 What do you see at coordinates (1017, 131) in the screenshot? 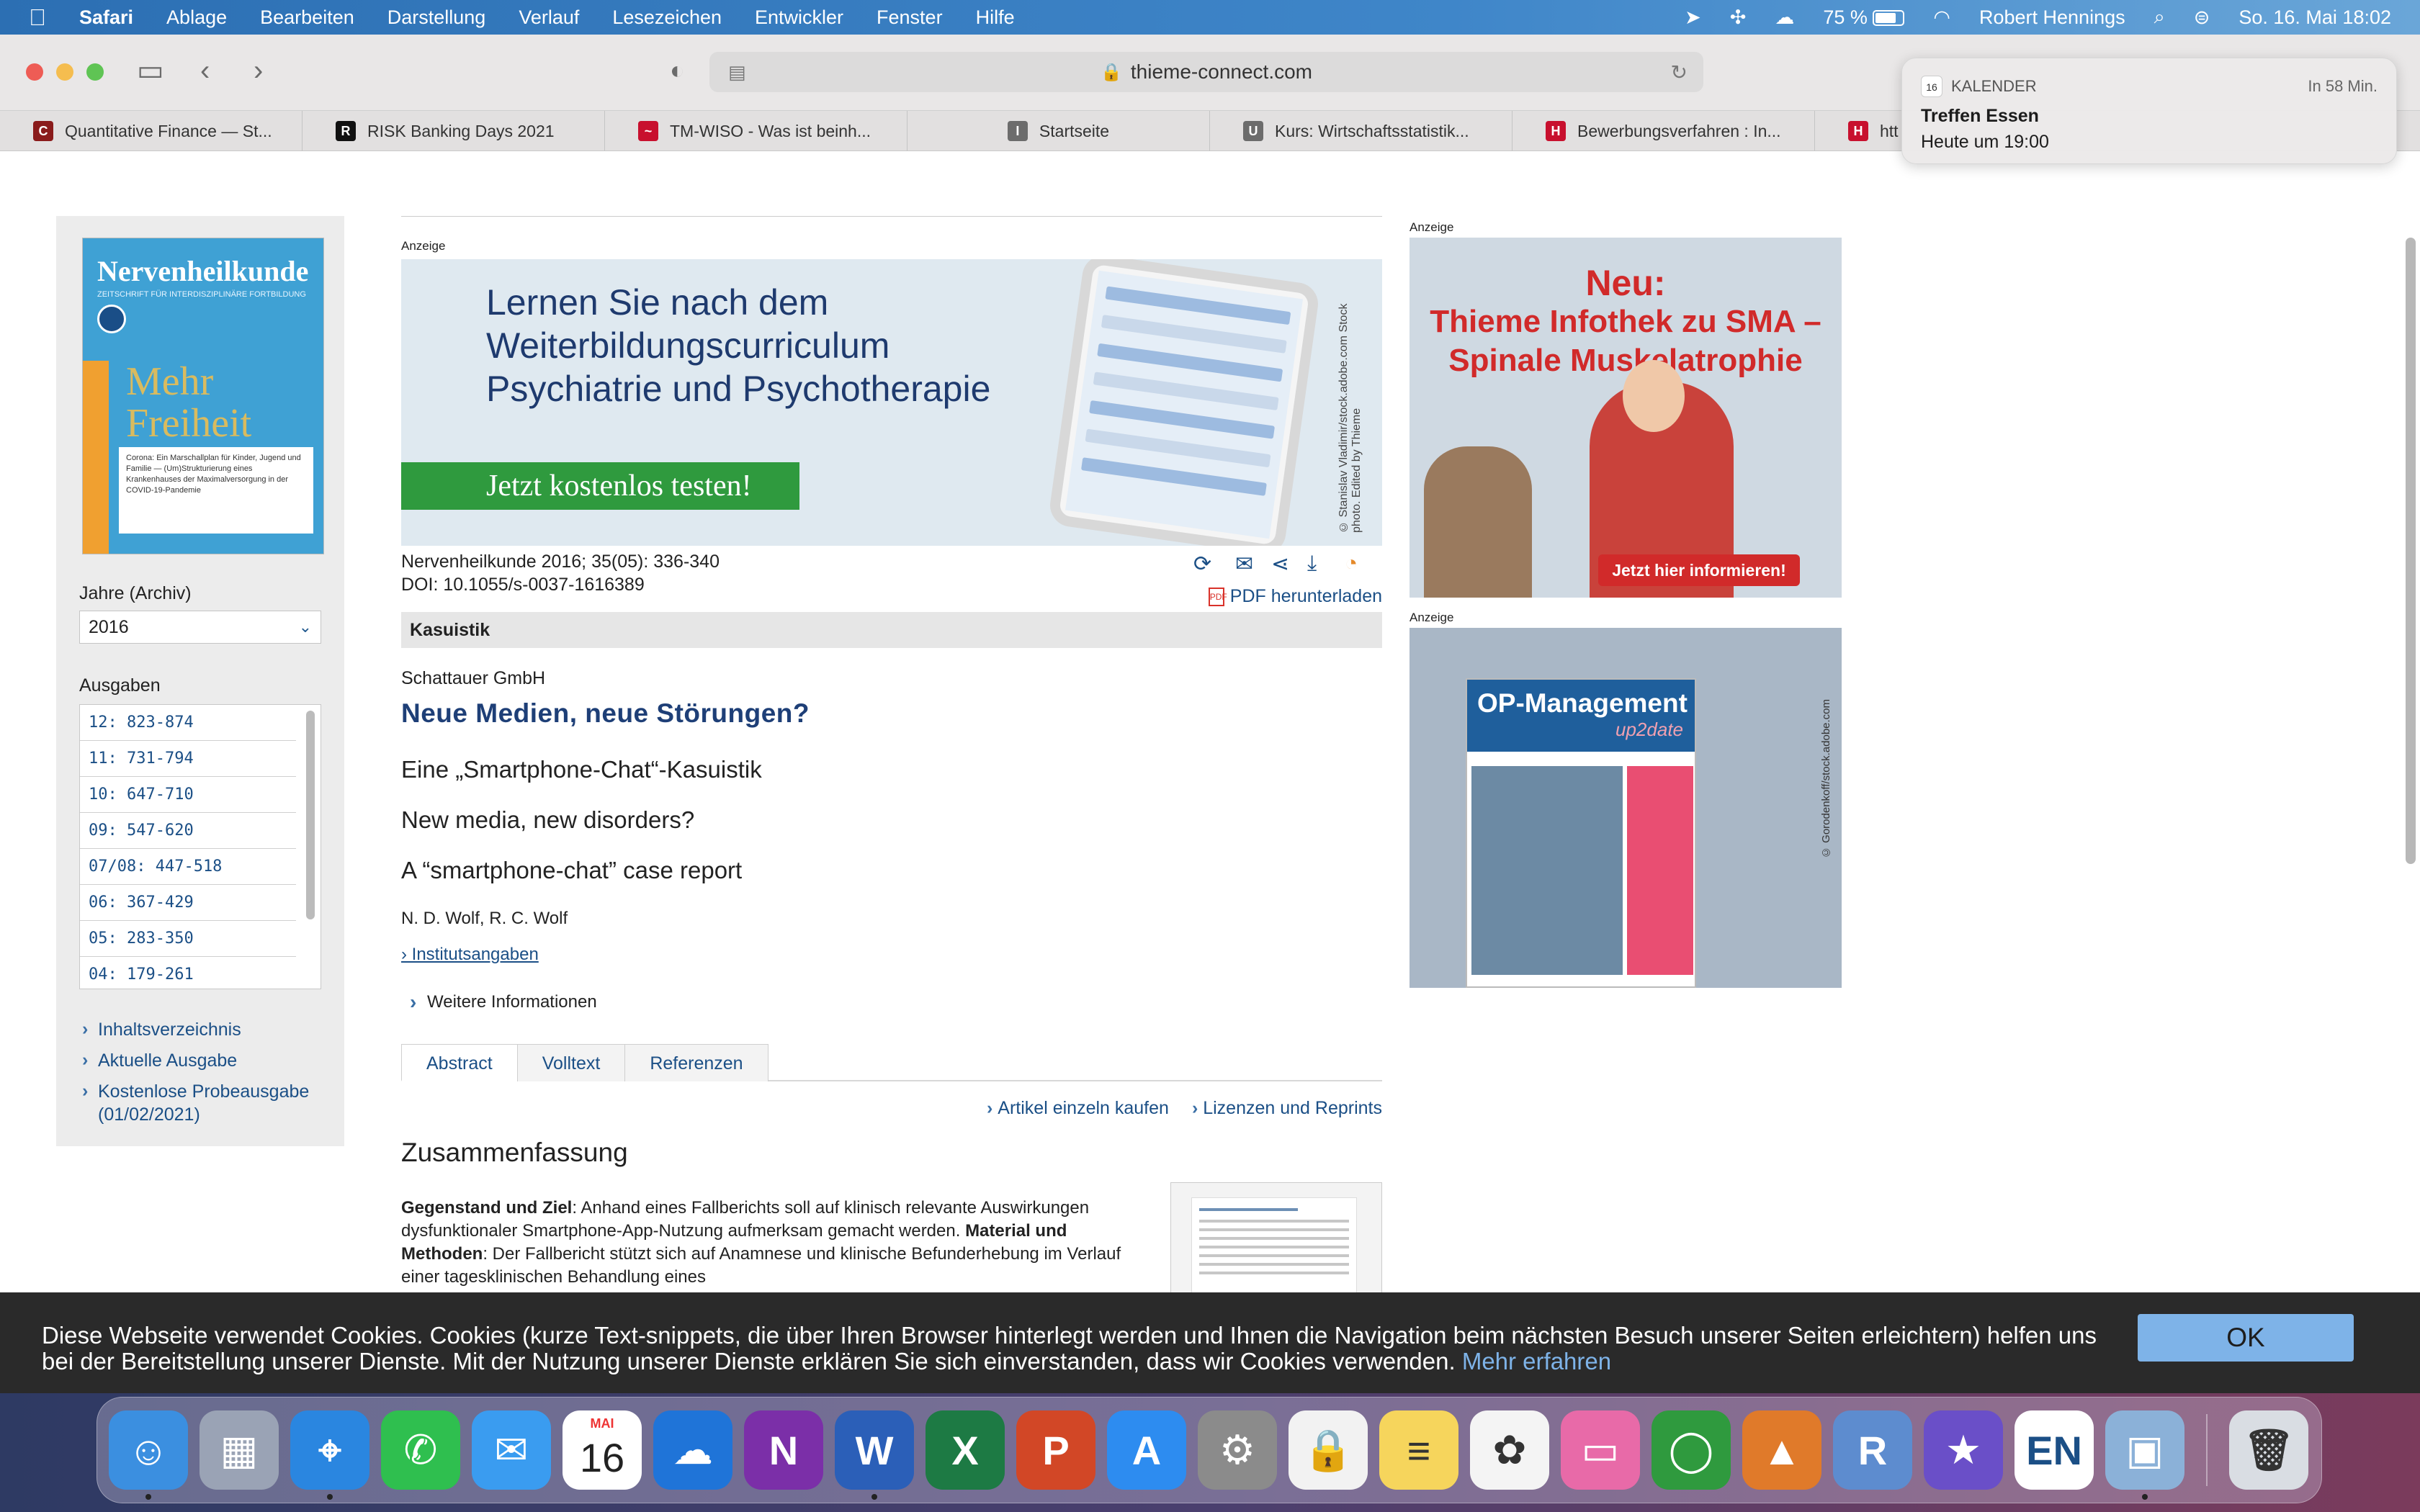
I see `bookmark-favicon: I` at bounding box center [1017, 131].